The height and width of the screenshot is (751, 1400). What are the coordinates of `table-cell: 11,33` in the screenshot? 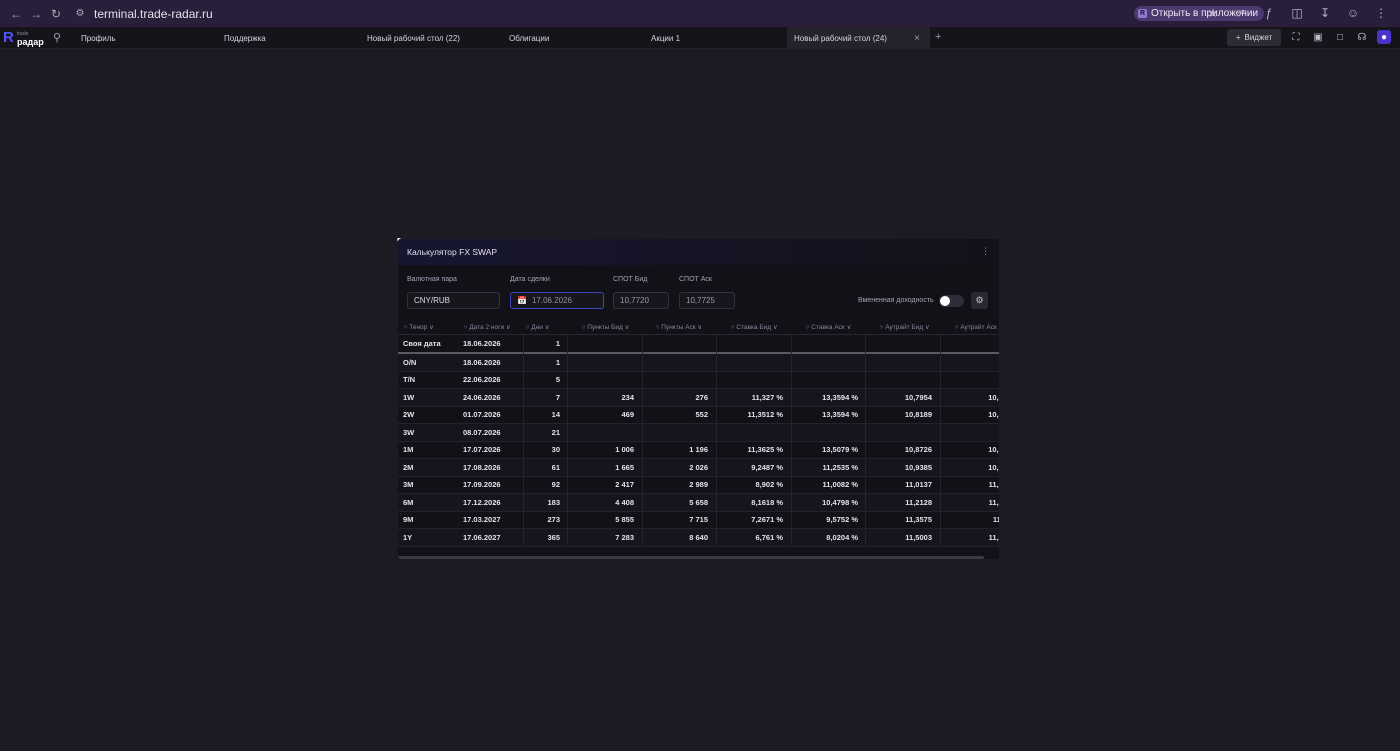 It's located at (993, 502).